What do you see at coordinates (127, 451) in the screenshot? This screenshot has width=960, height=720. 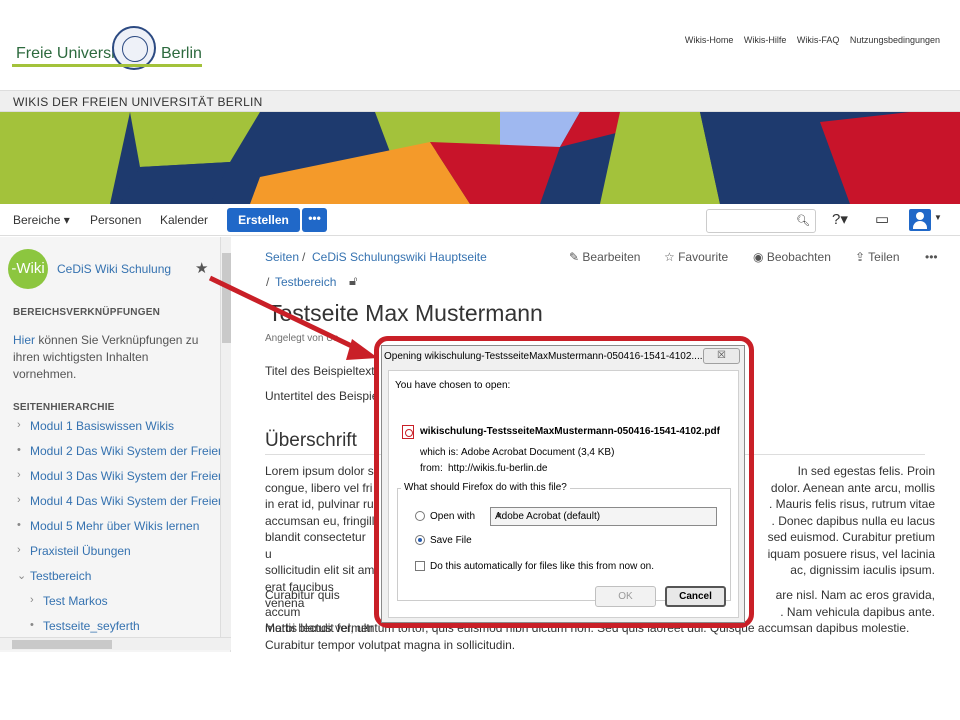 I see `tree-item-label: Modul 2 Das Wiki System der Freien` at bounding box center [127, 451].